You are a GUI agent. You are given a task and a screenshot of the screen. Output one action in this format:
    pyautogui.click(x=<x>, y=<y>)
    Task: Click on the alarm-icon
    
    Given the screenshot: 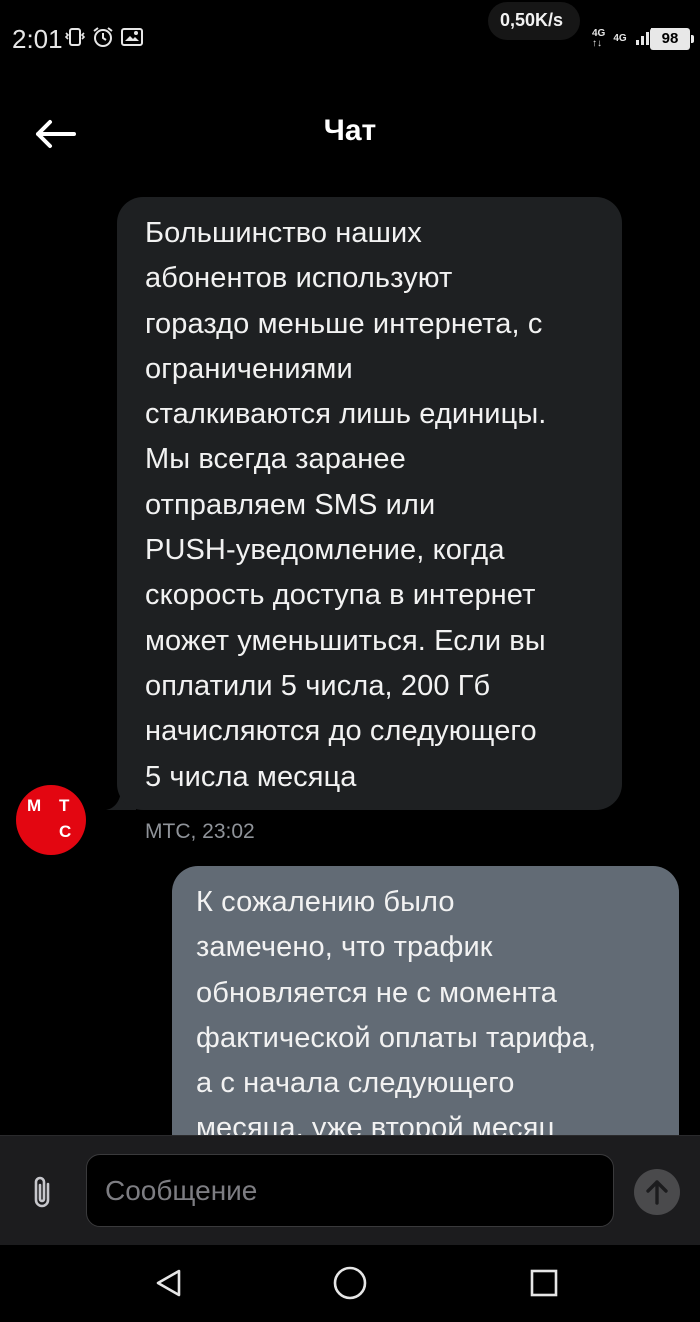 What is the action you would take?
    pyautogui.click(x=103, y=37)
    